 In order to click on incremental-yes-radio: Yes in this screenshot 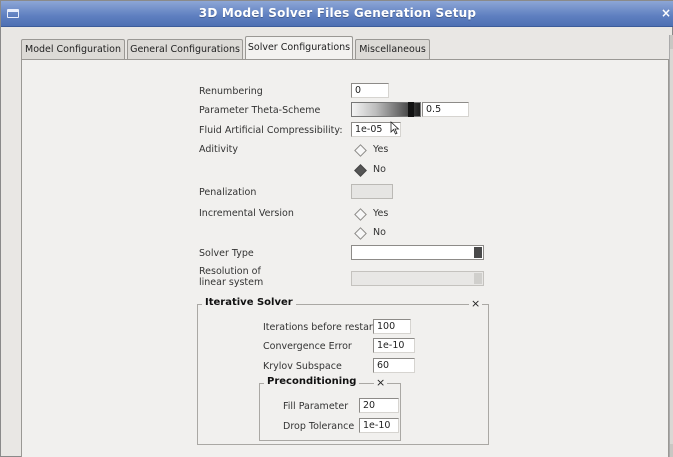, I will do `click(380, 215)`.